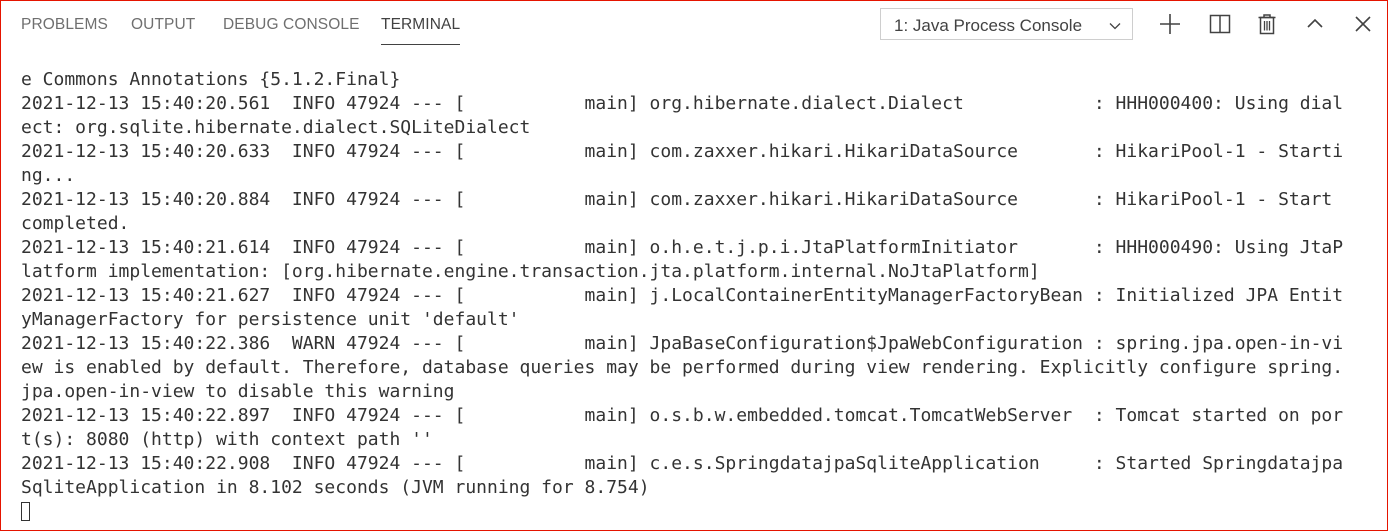  What do you see at coordinates (1170, 24) in the screenshot?
I see `plus-icon` at bounding box center [1170, 24].